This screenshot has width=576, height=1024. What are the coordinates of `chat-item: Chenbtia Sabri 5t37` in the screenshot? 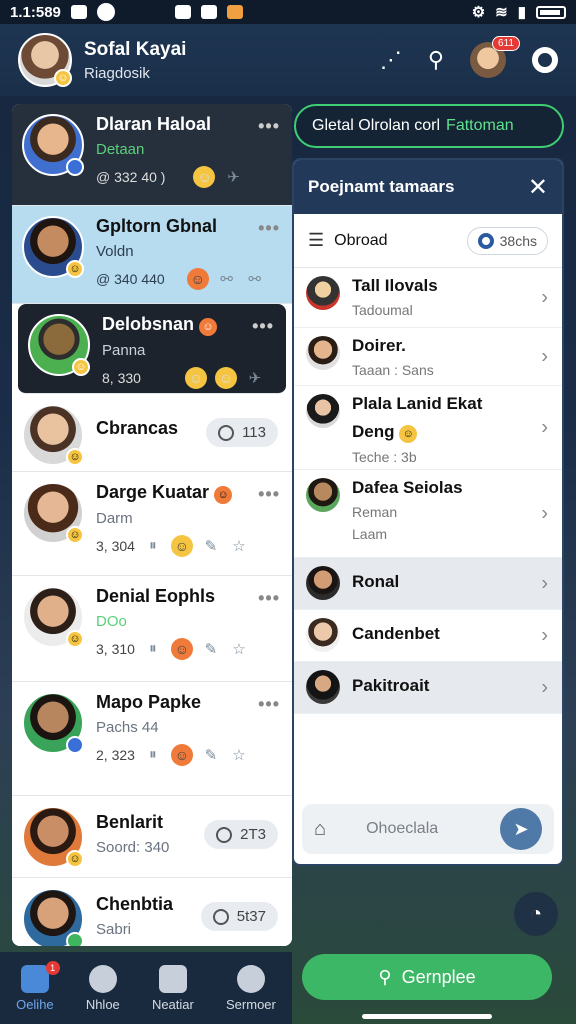 It's located at (152, 912).